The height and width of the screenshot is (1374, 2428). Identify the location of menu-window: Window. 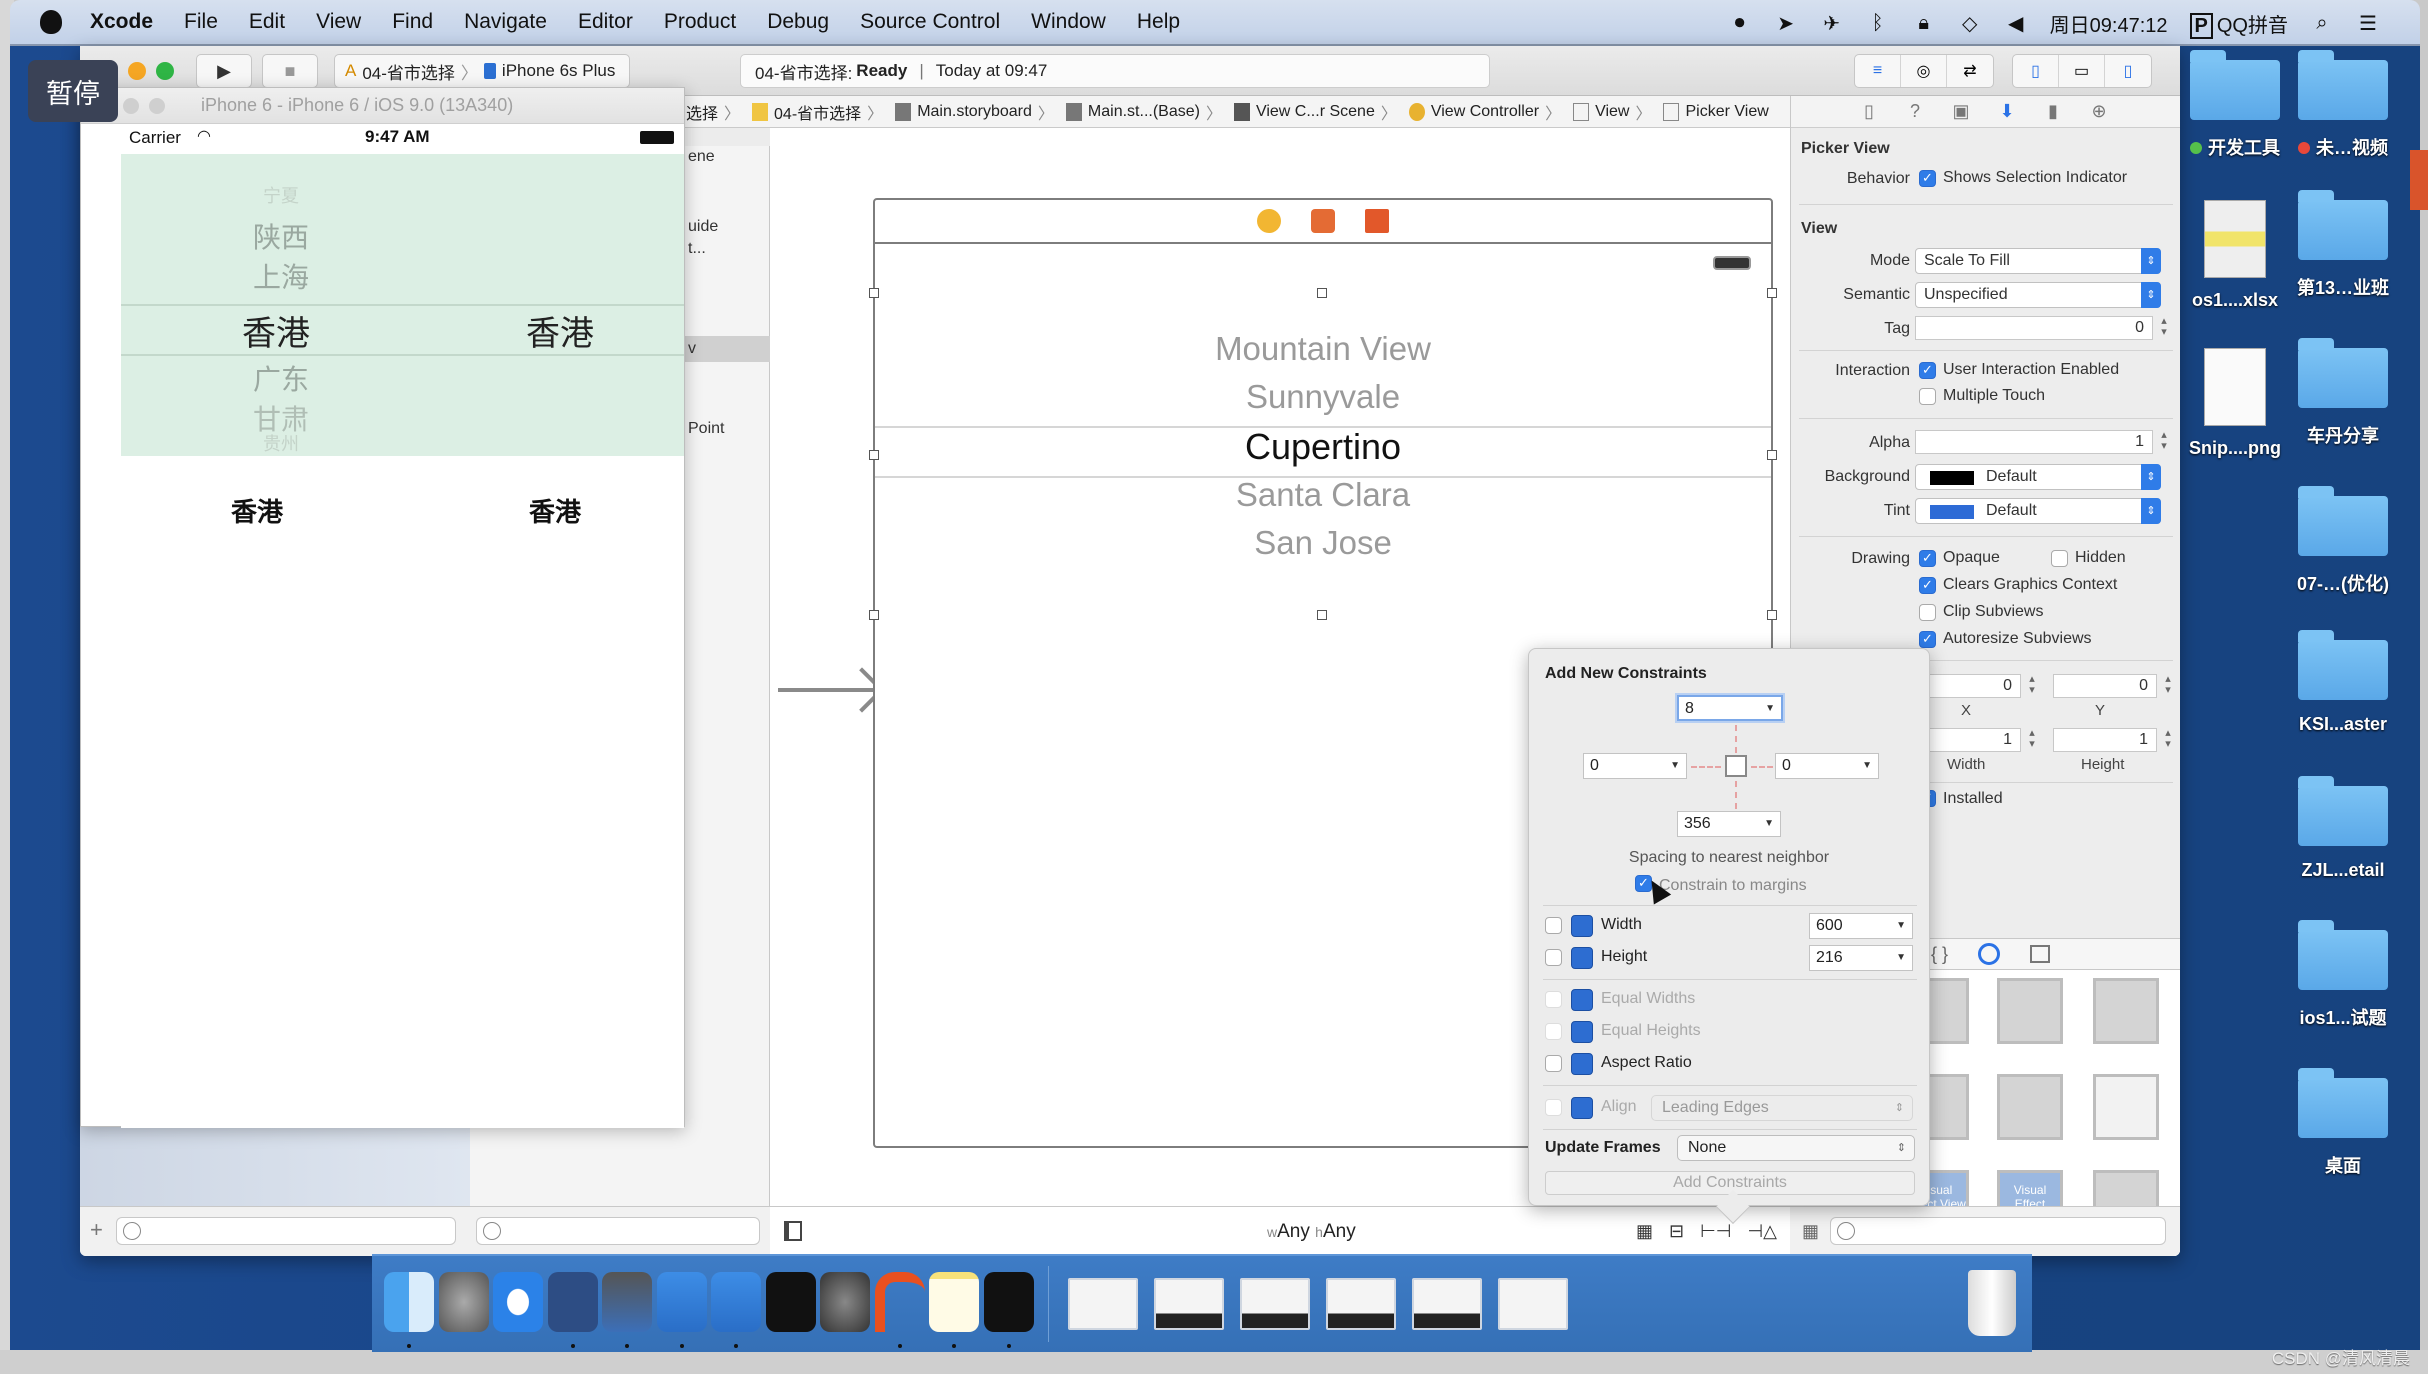
(1068, 22).